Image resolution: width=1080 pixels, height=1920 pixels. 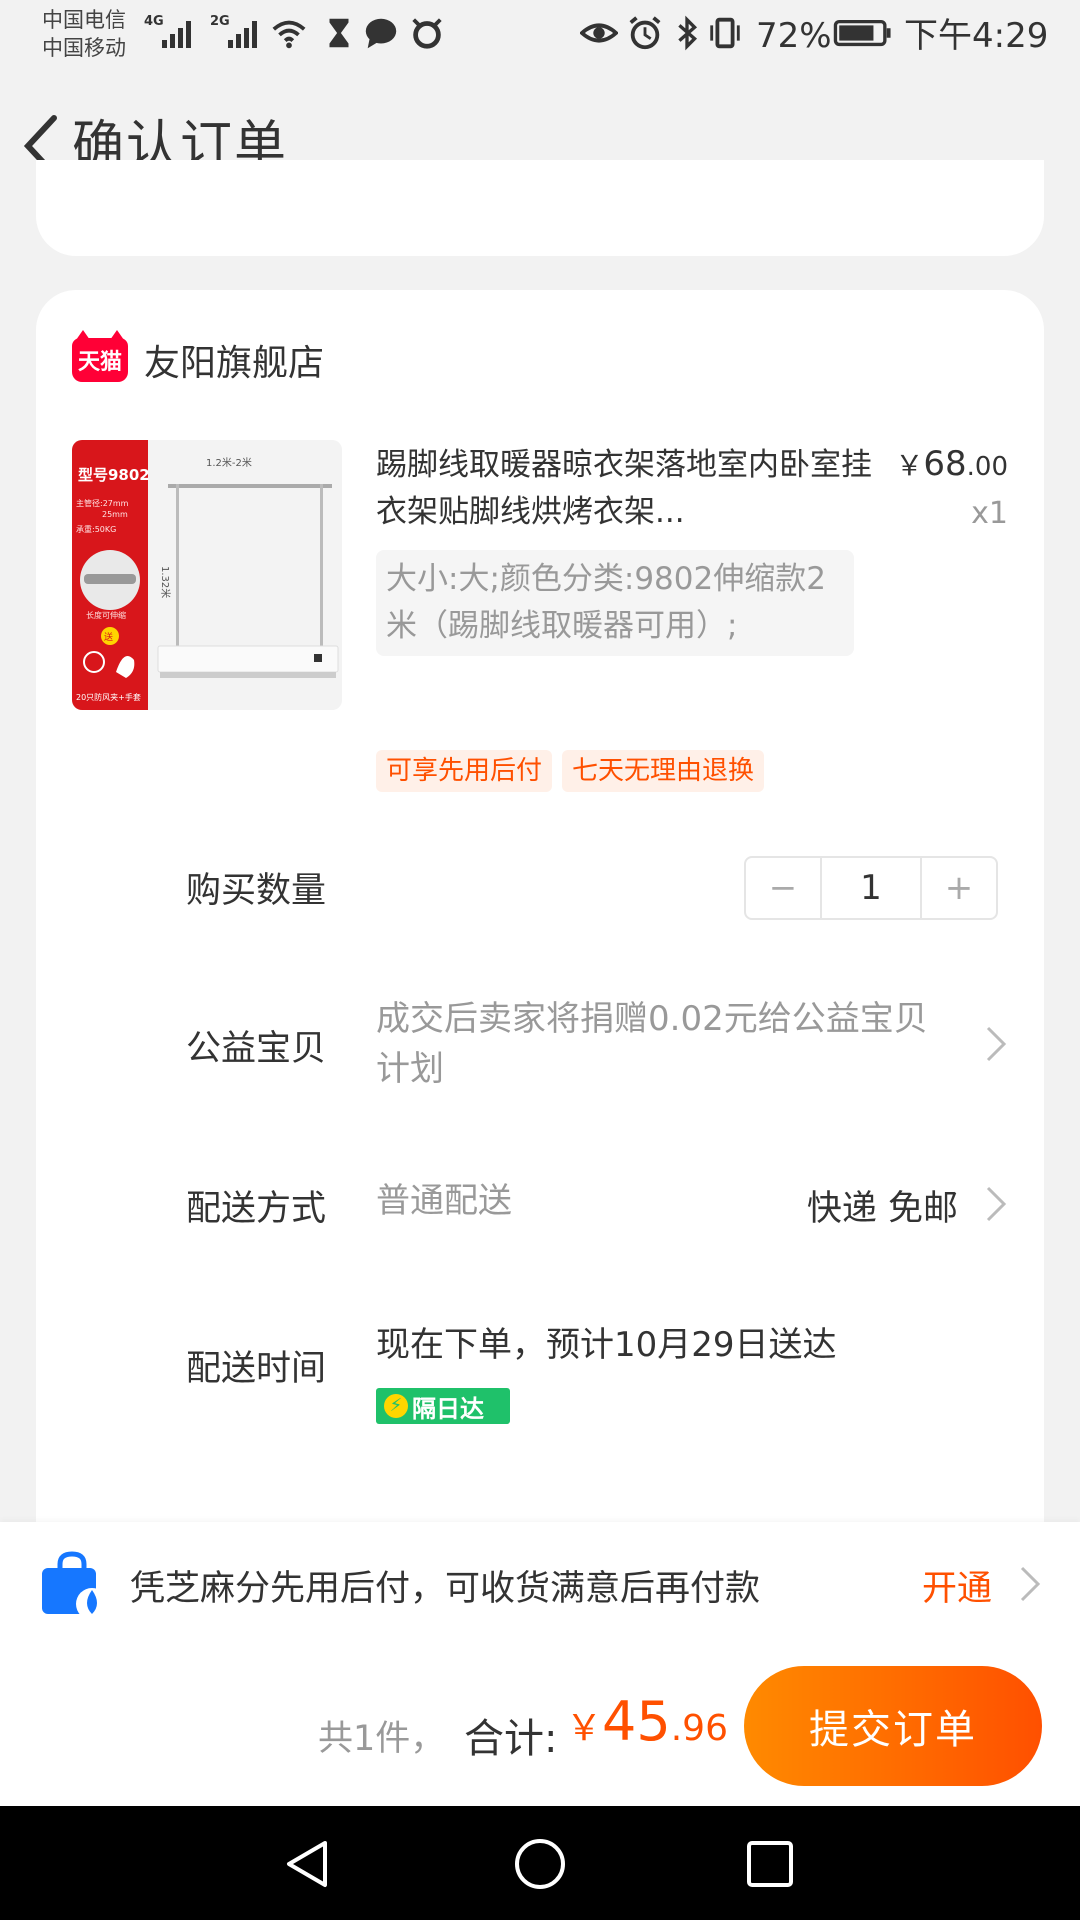 I want to click on delivery-time-value: 现在下单，预计10月29日送达, so click(x=606, y=1345).